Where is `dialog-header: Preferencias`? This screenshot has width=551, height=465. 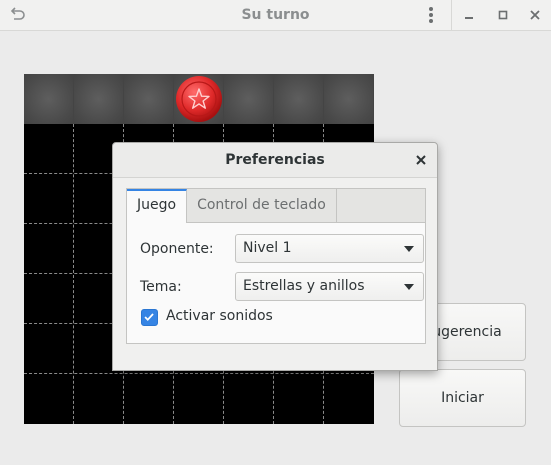
dialog-header: Preferencias is located at coordinates (275, 160).